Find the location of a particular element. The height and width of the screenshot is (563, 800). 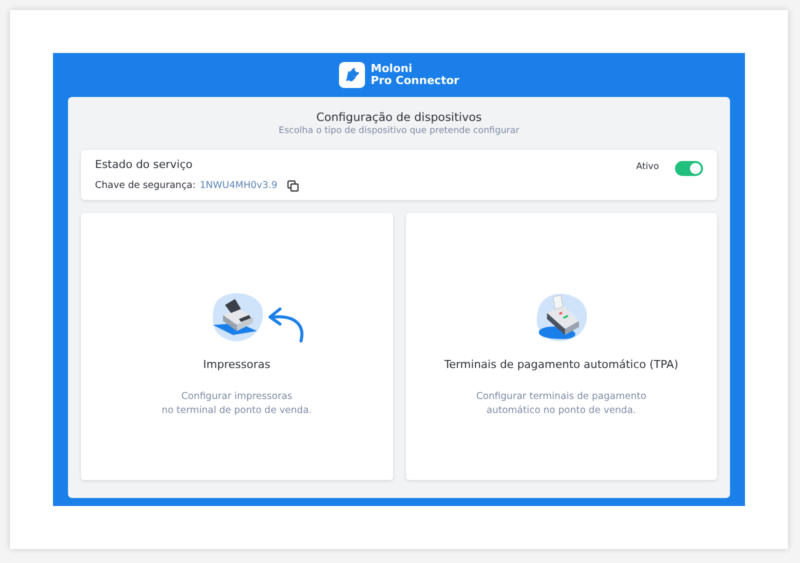

panel-title: Configuração de dispositivos is located at coordinates (399, 117).